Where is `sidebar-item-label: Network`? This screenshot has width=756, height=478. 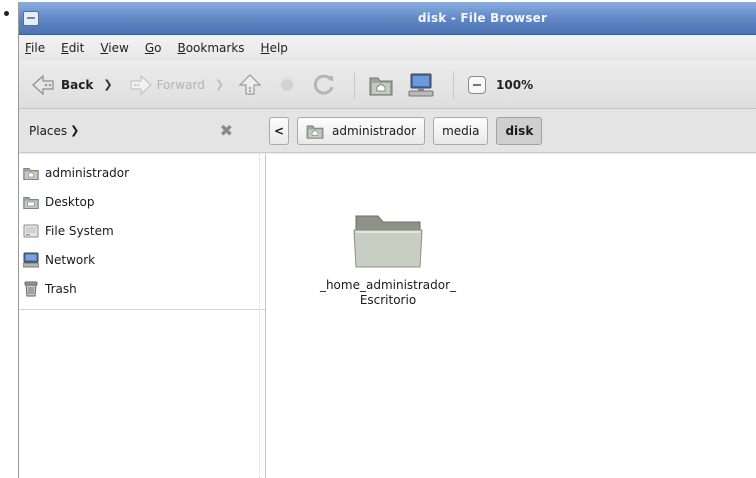 sidebar-item-label: Network is located at coordinates (70, 259).